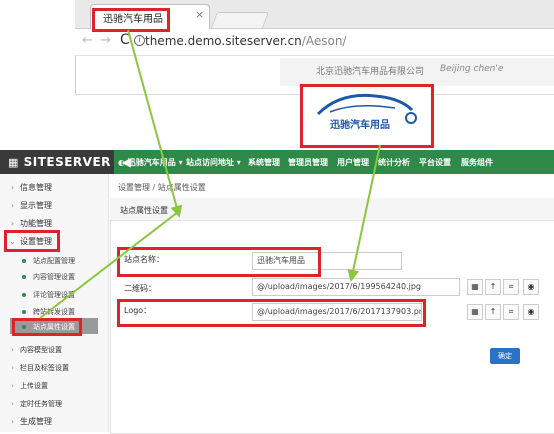 The width and height of the screenshot is (554, 434). What do you see at coordinates (364, 213) in the screenshot?
I see `arrow-logo-to-input` at bounding box center [364, 213].